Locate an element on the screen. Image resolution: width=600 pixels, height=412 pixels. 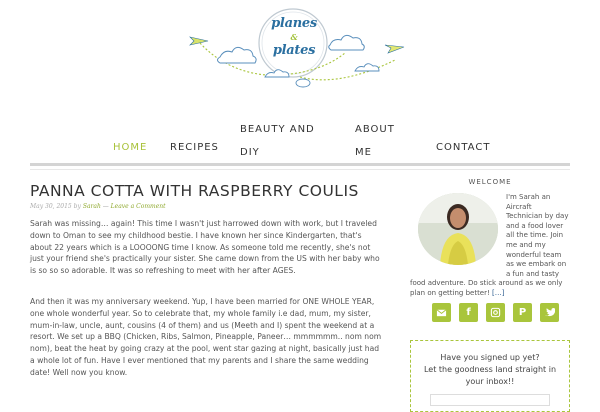
twitter-icon is located at coordinates (549, 312).